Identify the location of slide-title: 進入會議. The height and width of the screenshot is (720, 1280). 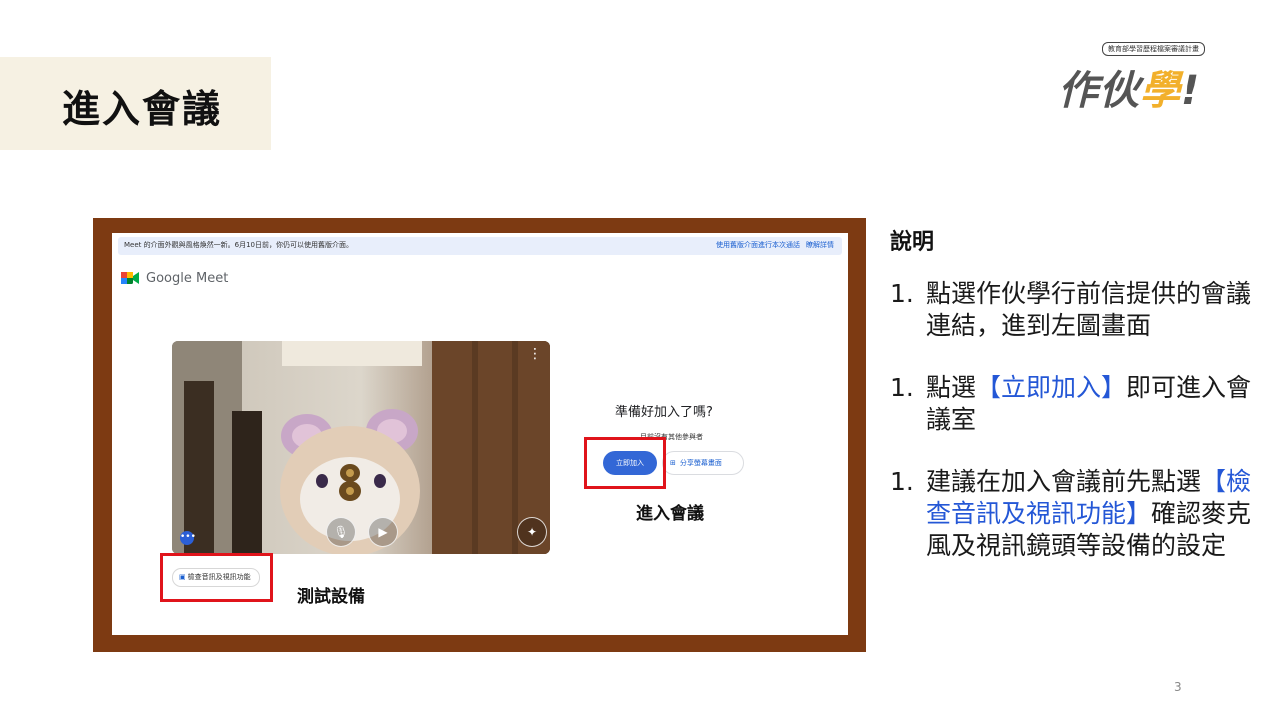
(142, 109).